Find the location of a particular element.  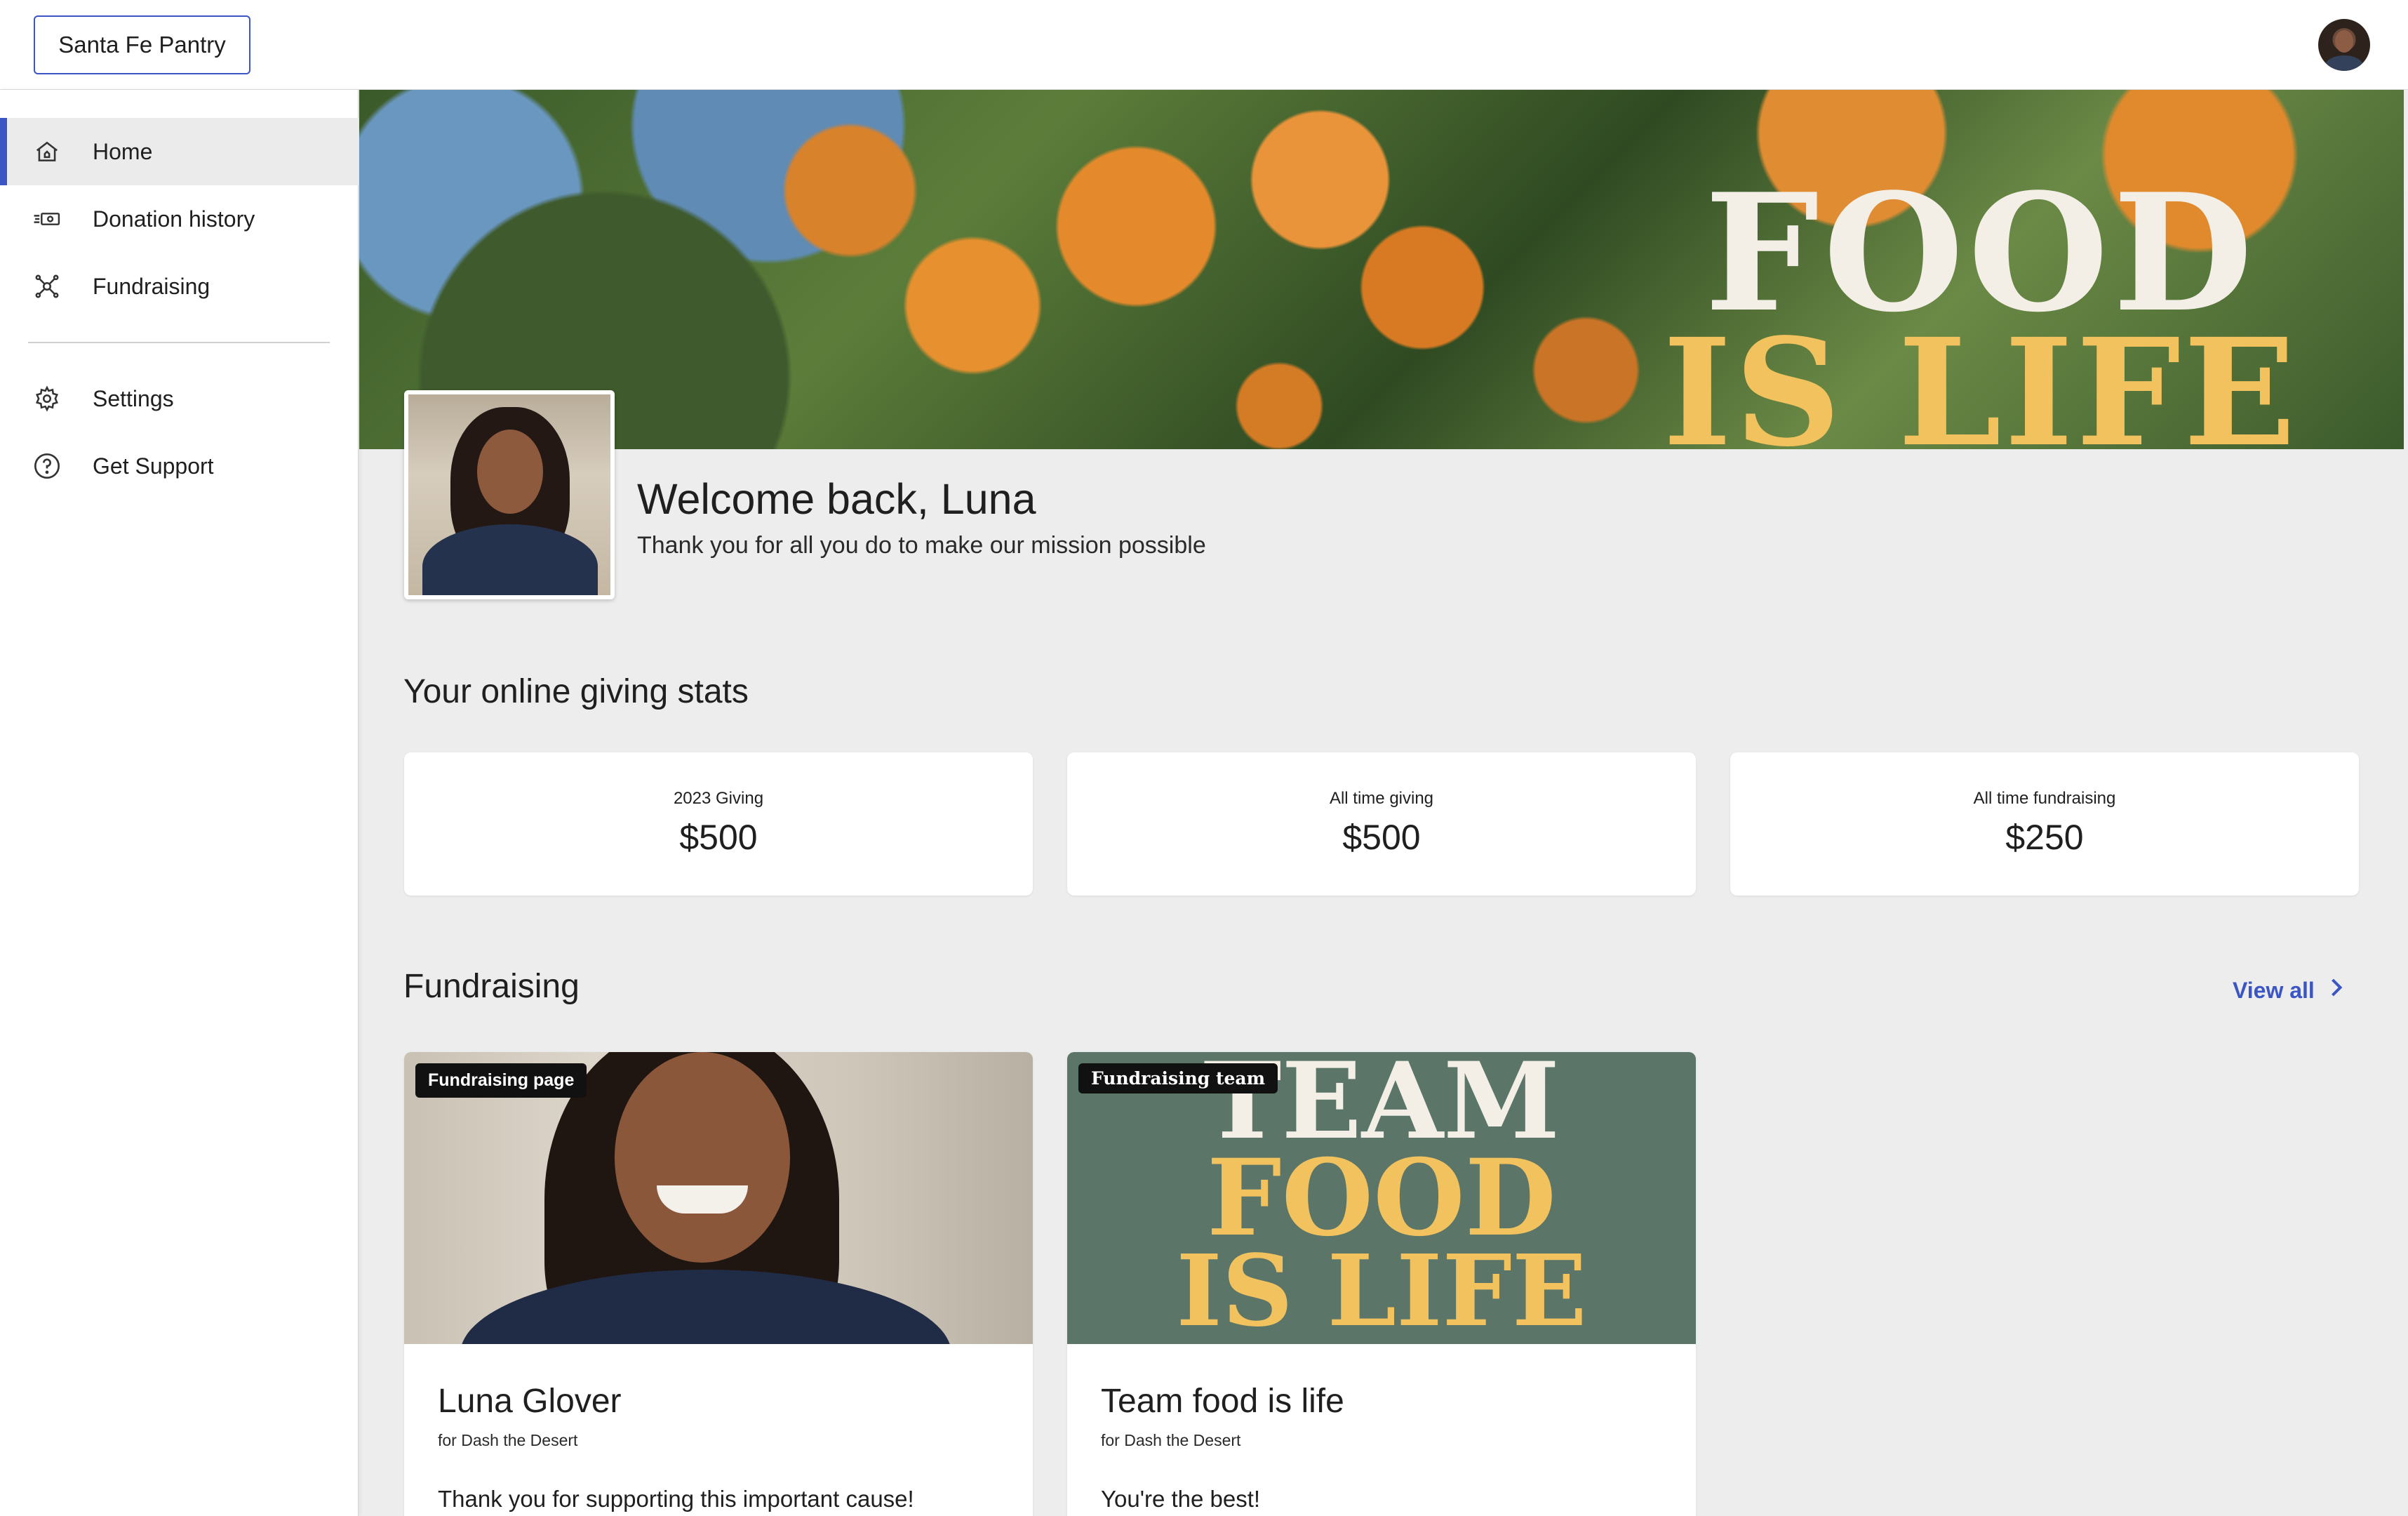

stat-card-2023-giving: 2023 Giving $500 is located at coordinates (718, 824).